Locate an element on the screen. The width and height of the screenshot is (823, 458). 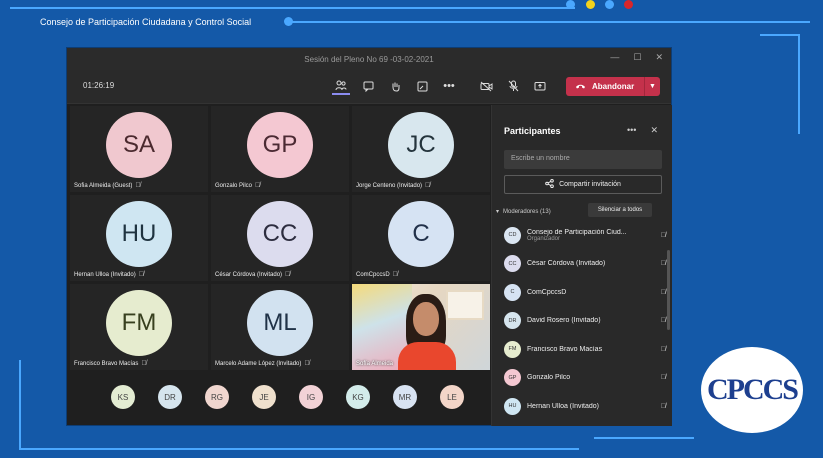
participant-name: Francisco Bravo Macías is located at coordinates (565, 349).